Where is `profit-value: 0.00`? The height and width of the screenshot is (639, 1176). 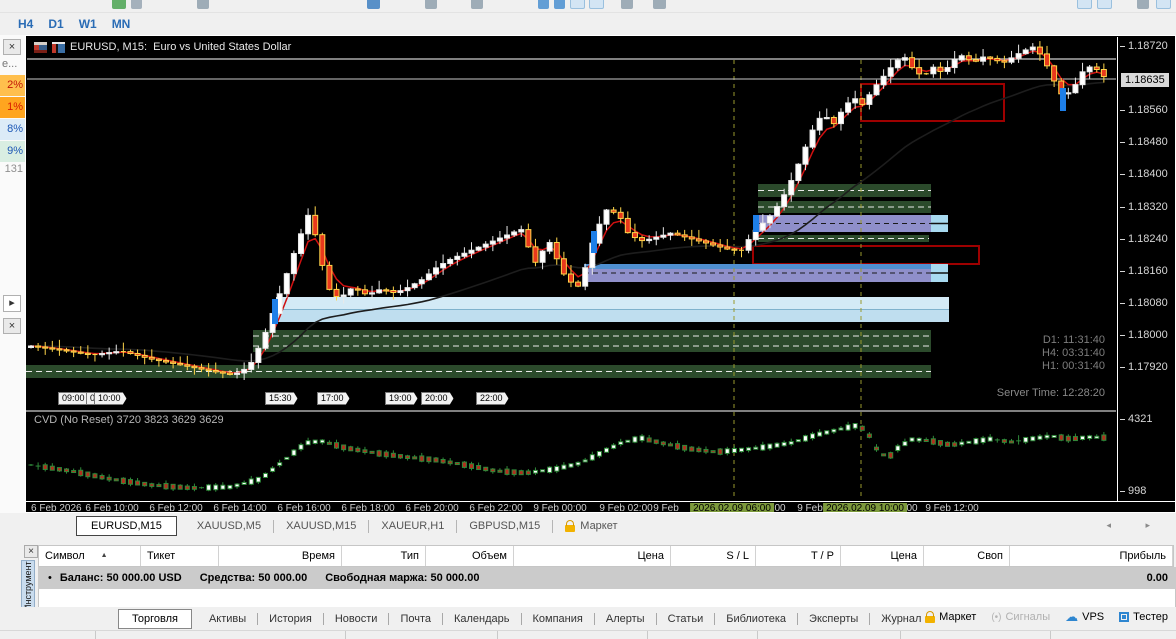 profit-value: 0.00 is located at coordinates (1157, 578).